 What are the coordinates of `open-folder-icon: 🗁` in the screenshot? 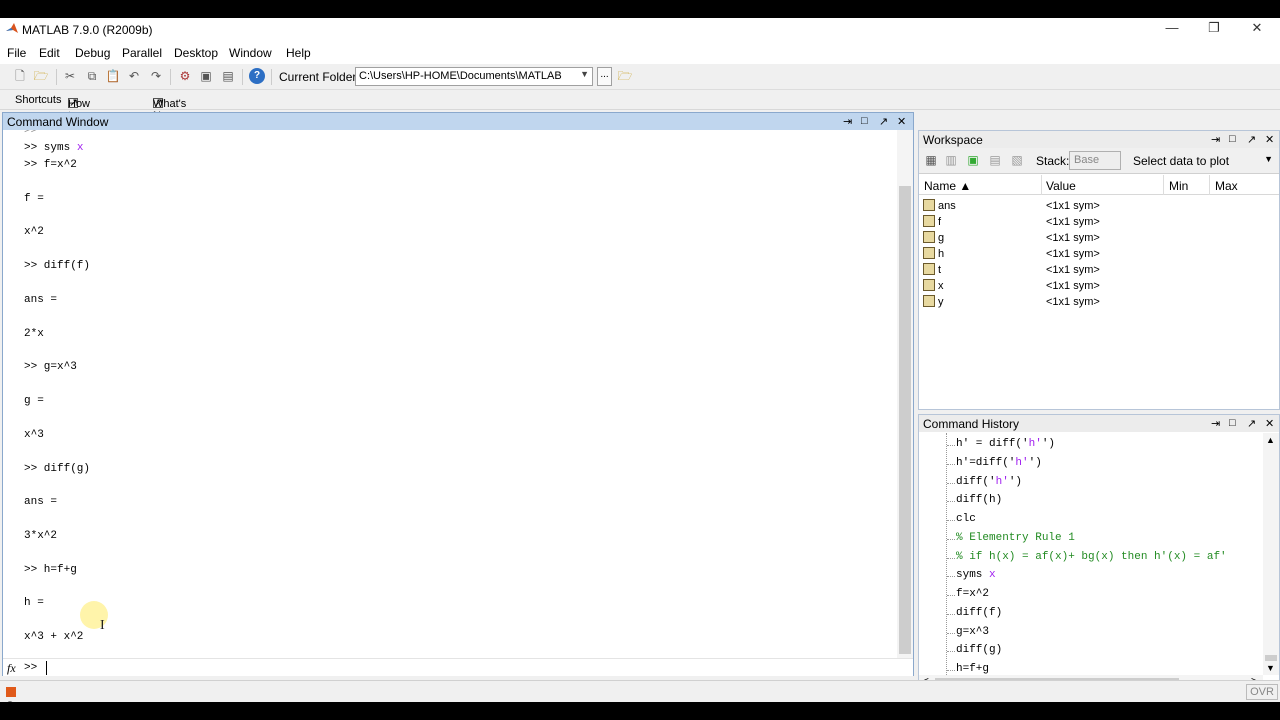 It's located at (41, 76).